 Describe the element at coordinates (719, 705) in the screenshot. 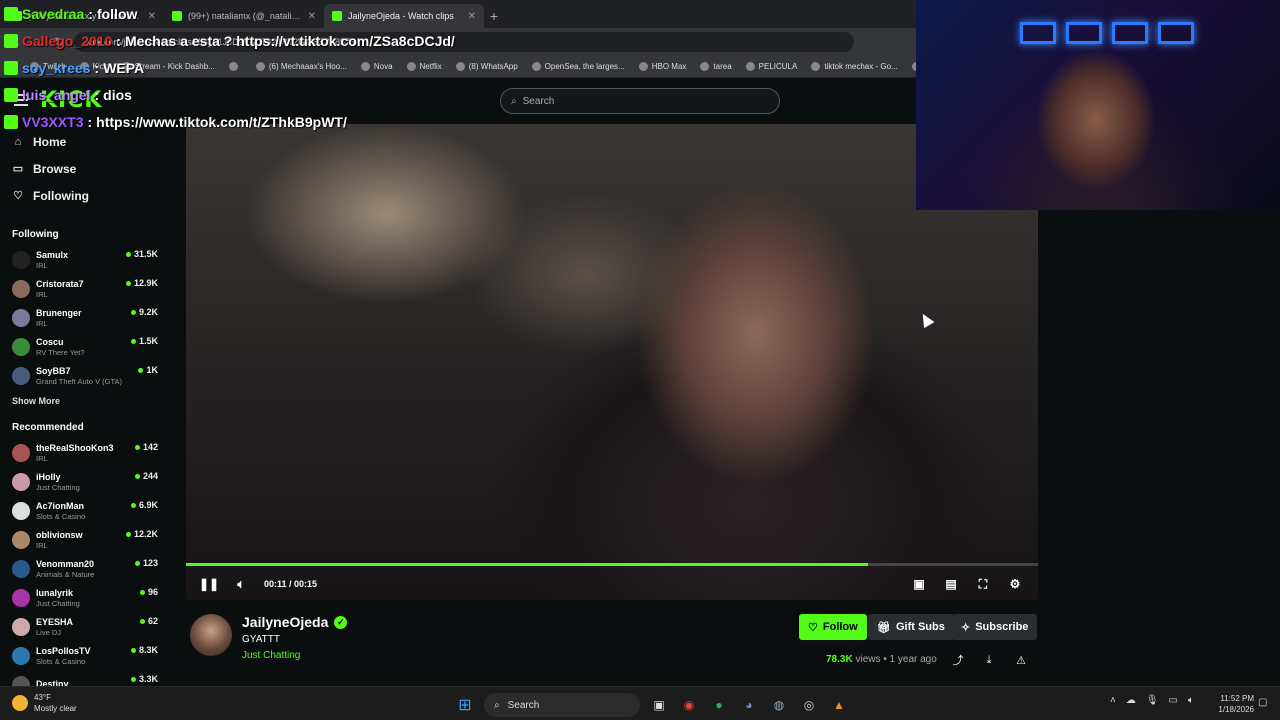

I see `spotify-icon: ●` at that location.